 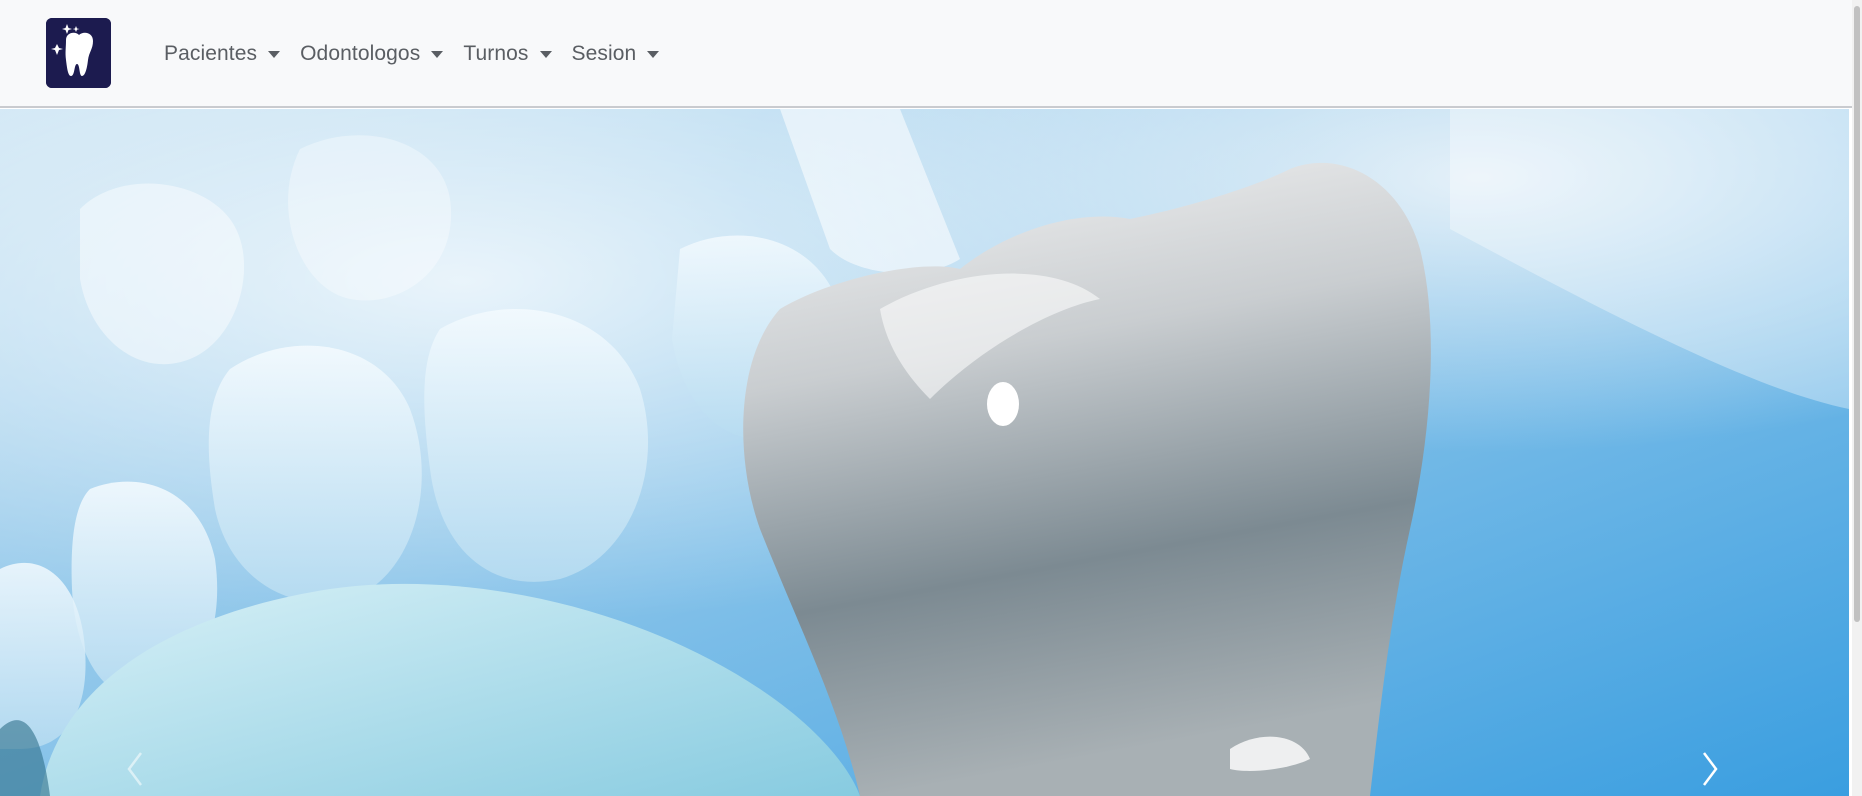 I want to click on tooth-logo-icon, so click(x=78, y=53).